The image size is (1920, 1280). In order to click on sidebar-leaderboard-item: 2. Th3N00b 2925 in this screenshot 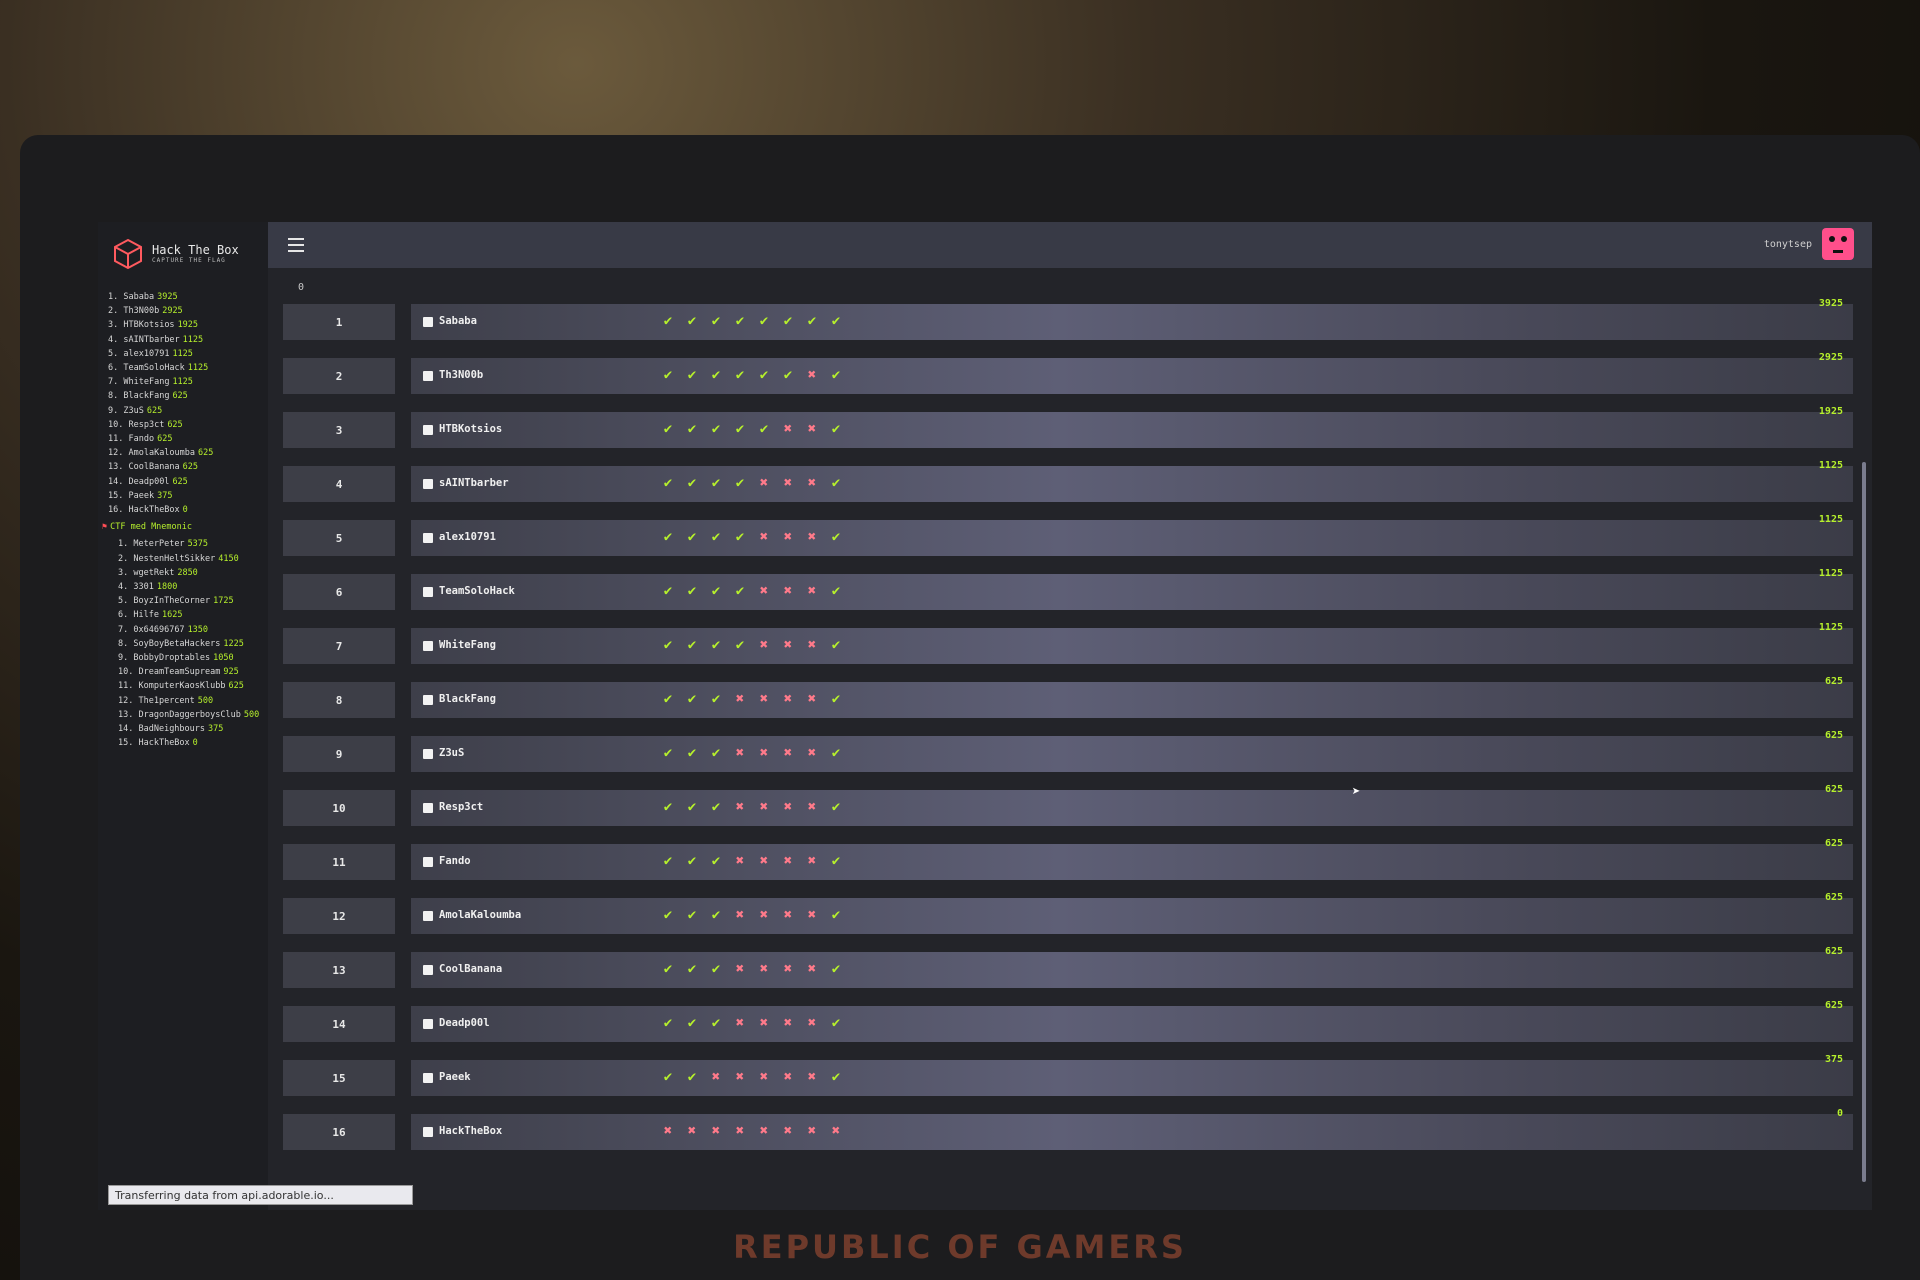, I will do `click(187, 311)`.